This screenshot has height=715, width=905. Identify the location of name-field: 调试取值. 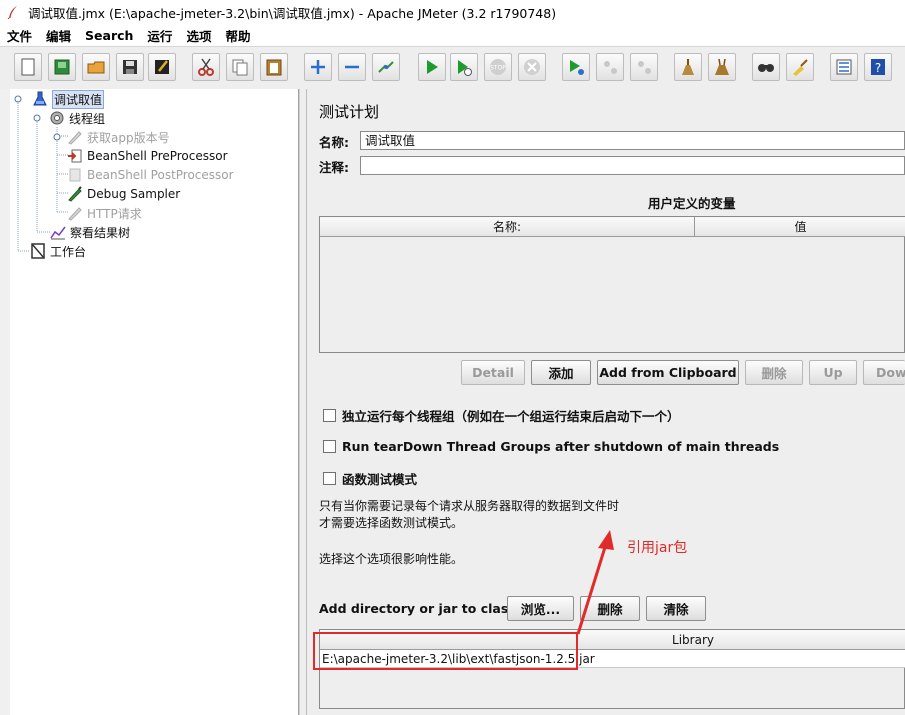
(632, 140).